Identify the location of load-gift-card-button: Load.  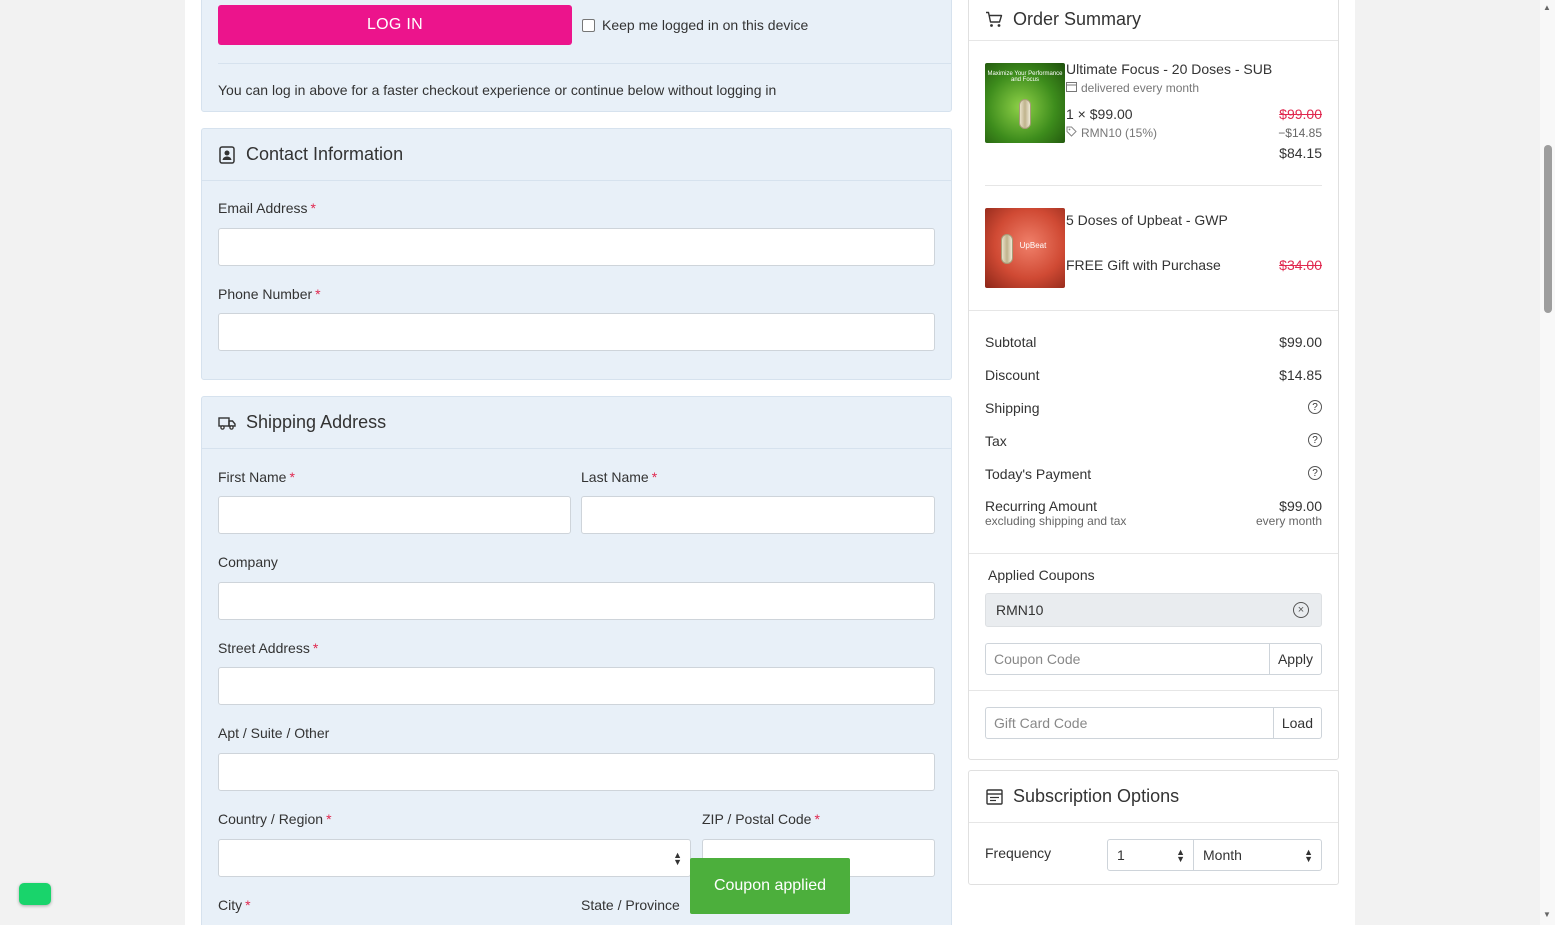
(1297, 723).